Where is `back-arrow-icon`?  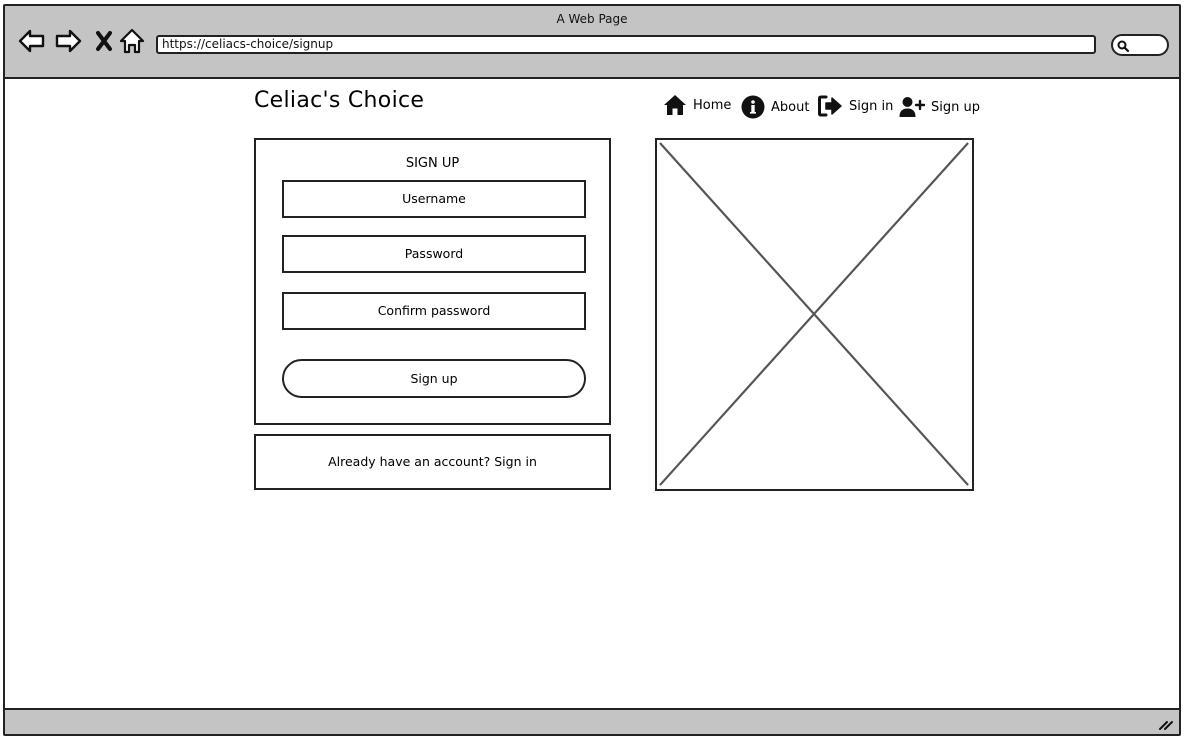 back-arrow-icon is located at coordinates (32, 41).